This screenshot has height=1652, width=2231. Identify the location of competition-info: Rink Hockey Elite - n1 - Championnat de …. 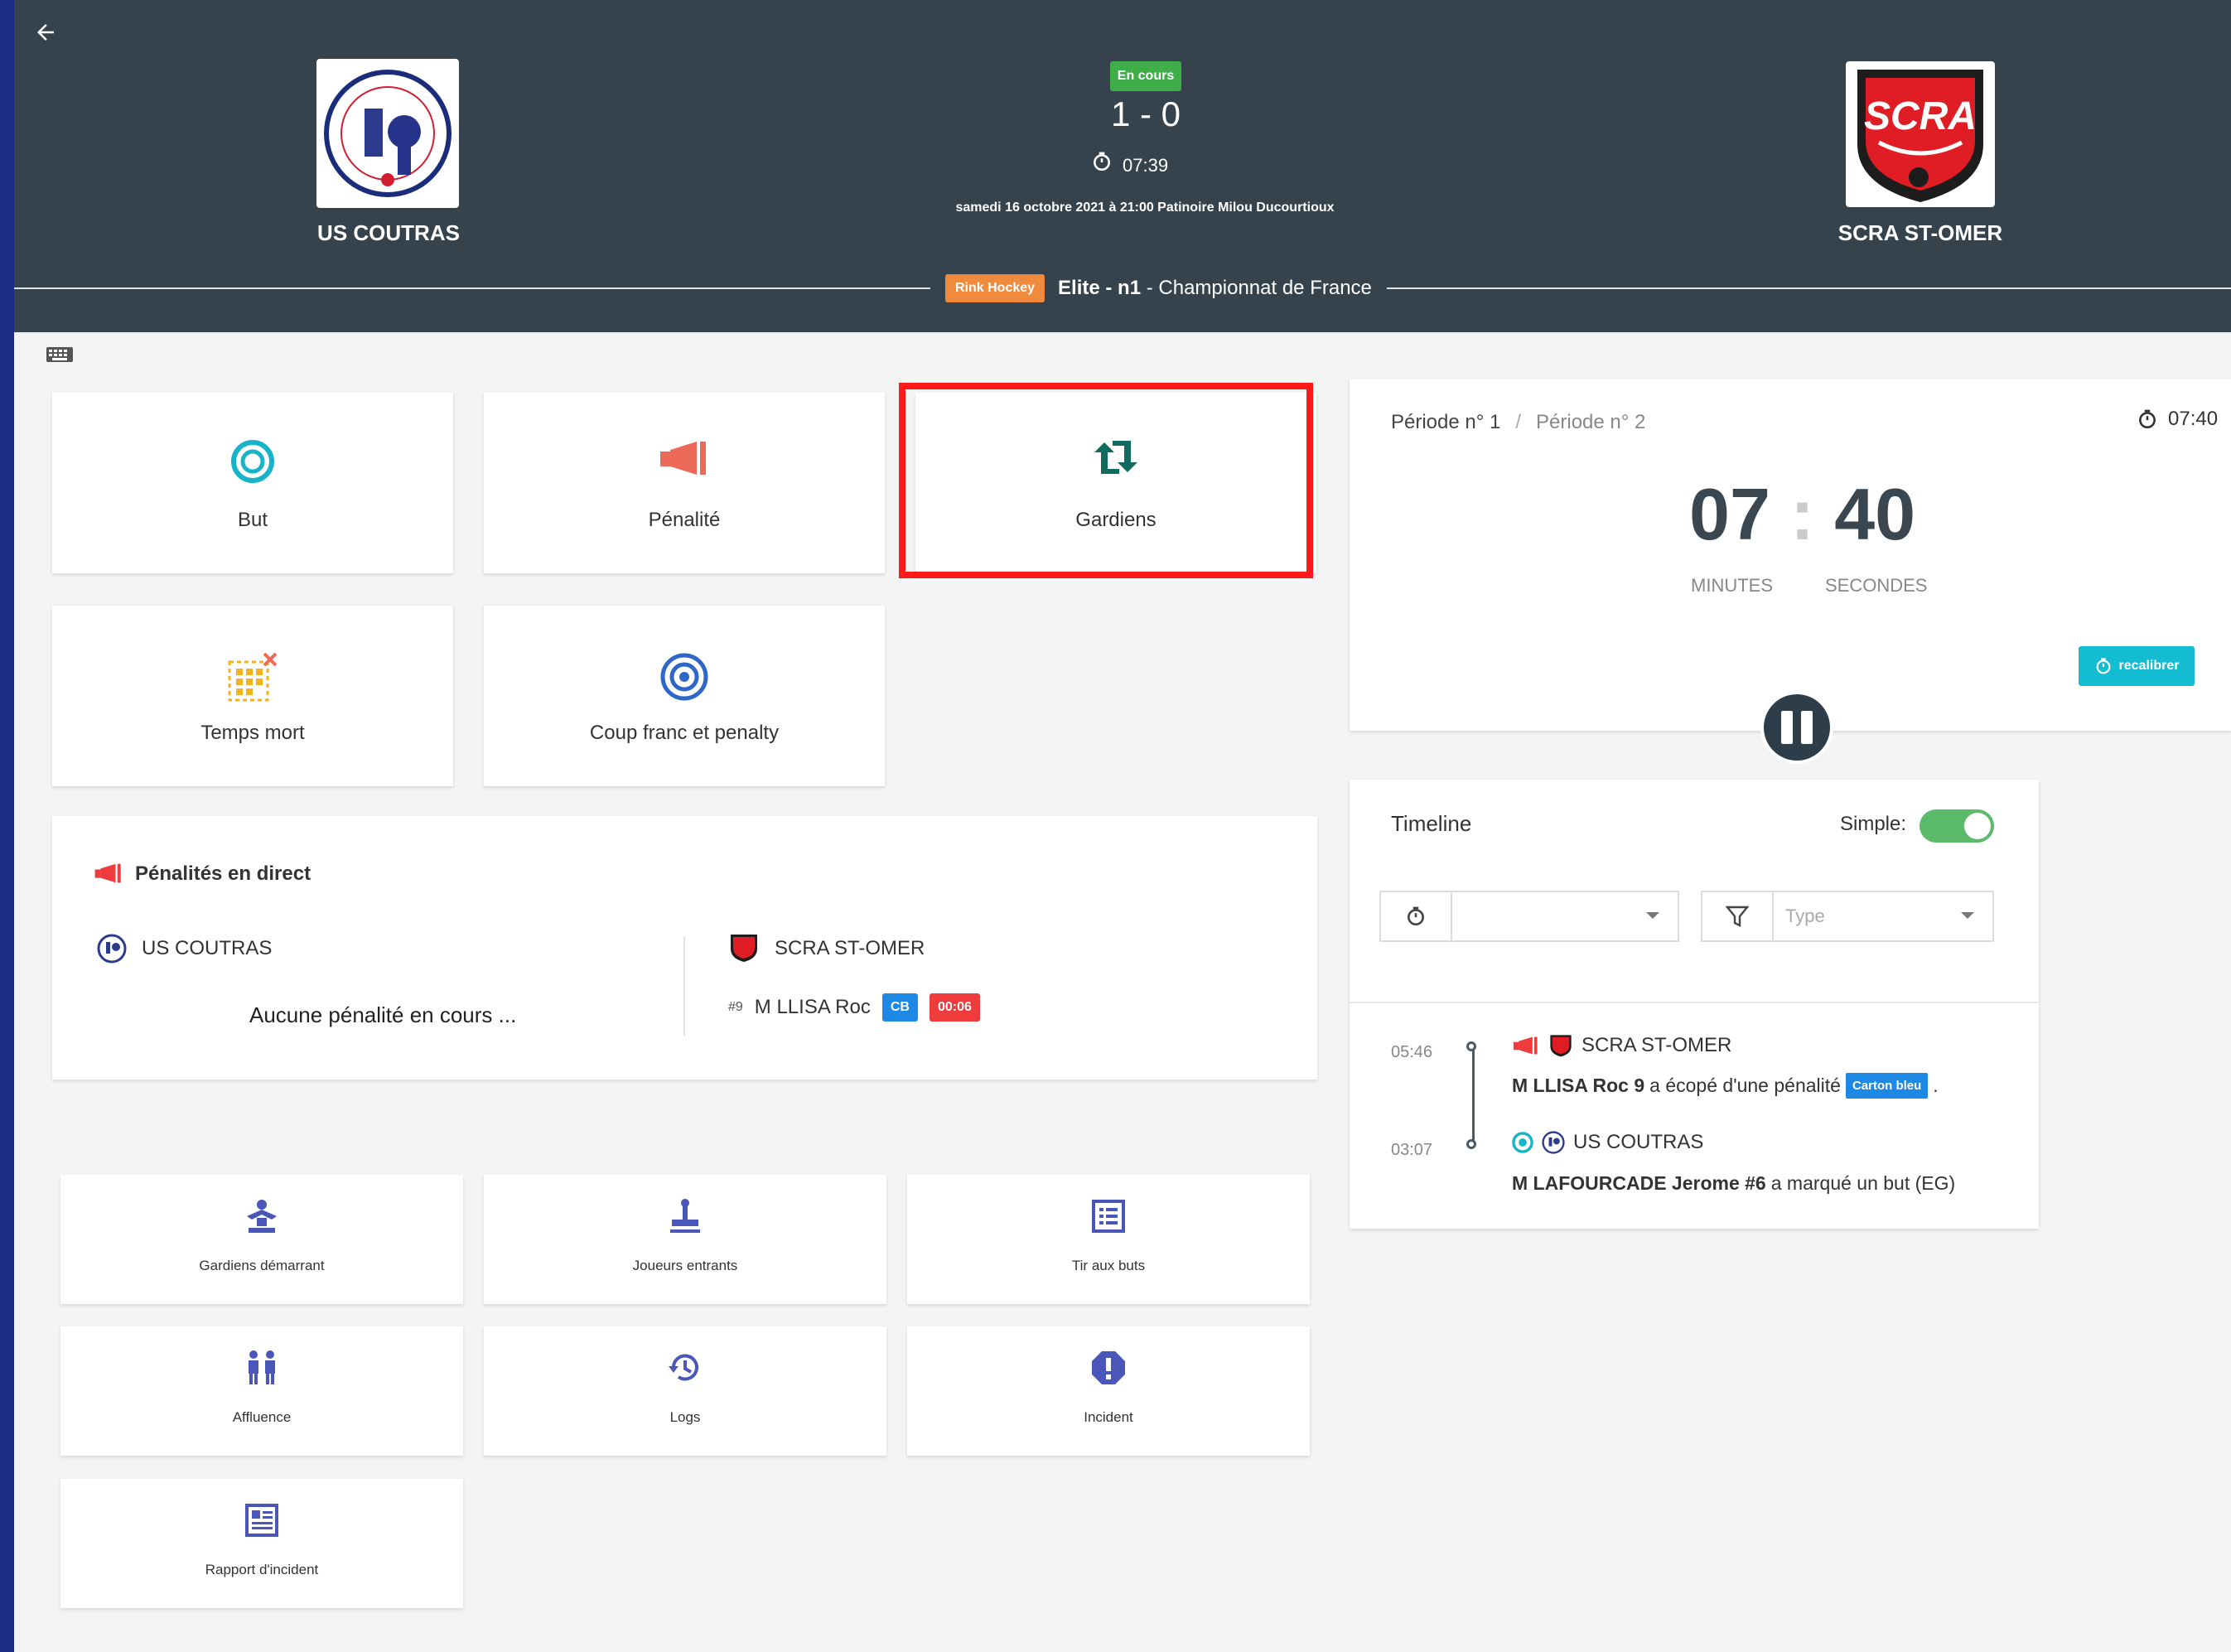
(1158, 288).